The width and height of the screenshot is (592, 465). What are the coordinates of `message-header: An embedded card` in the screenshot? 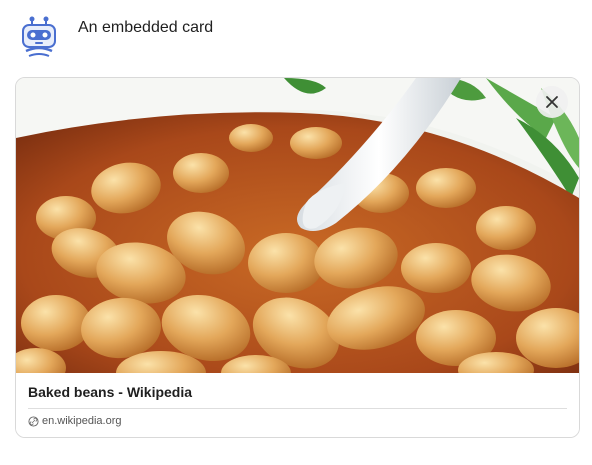 It's located at (113, 36).